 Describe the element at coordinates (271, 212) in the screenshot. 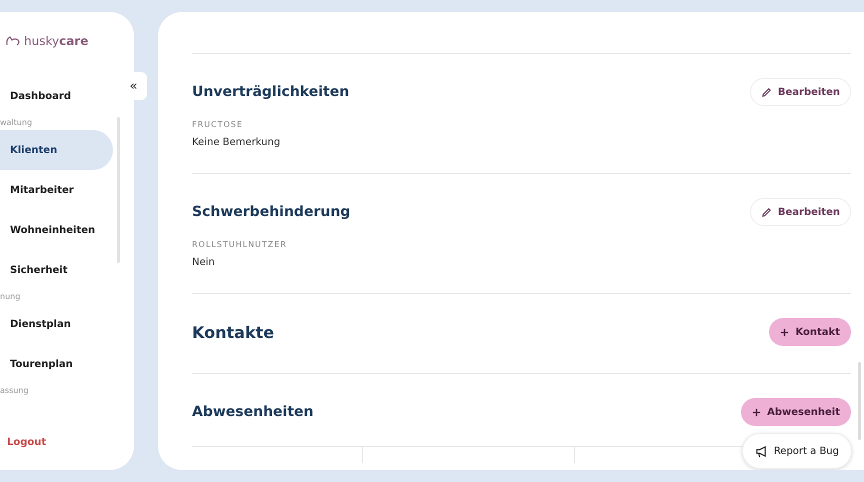

I see `section-title: Schwerbehinderung` at that location.